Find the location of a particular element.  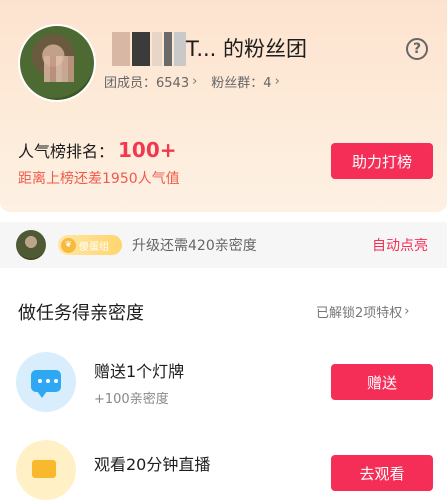

help-icon: ? is located at coordinates (417, 49).